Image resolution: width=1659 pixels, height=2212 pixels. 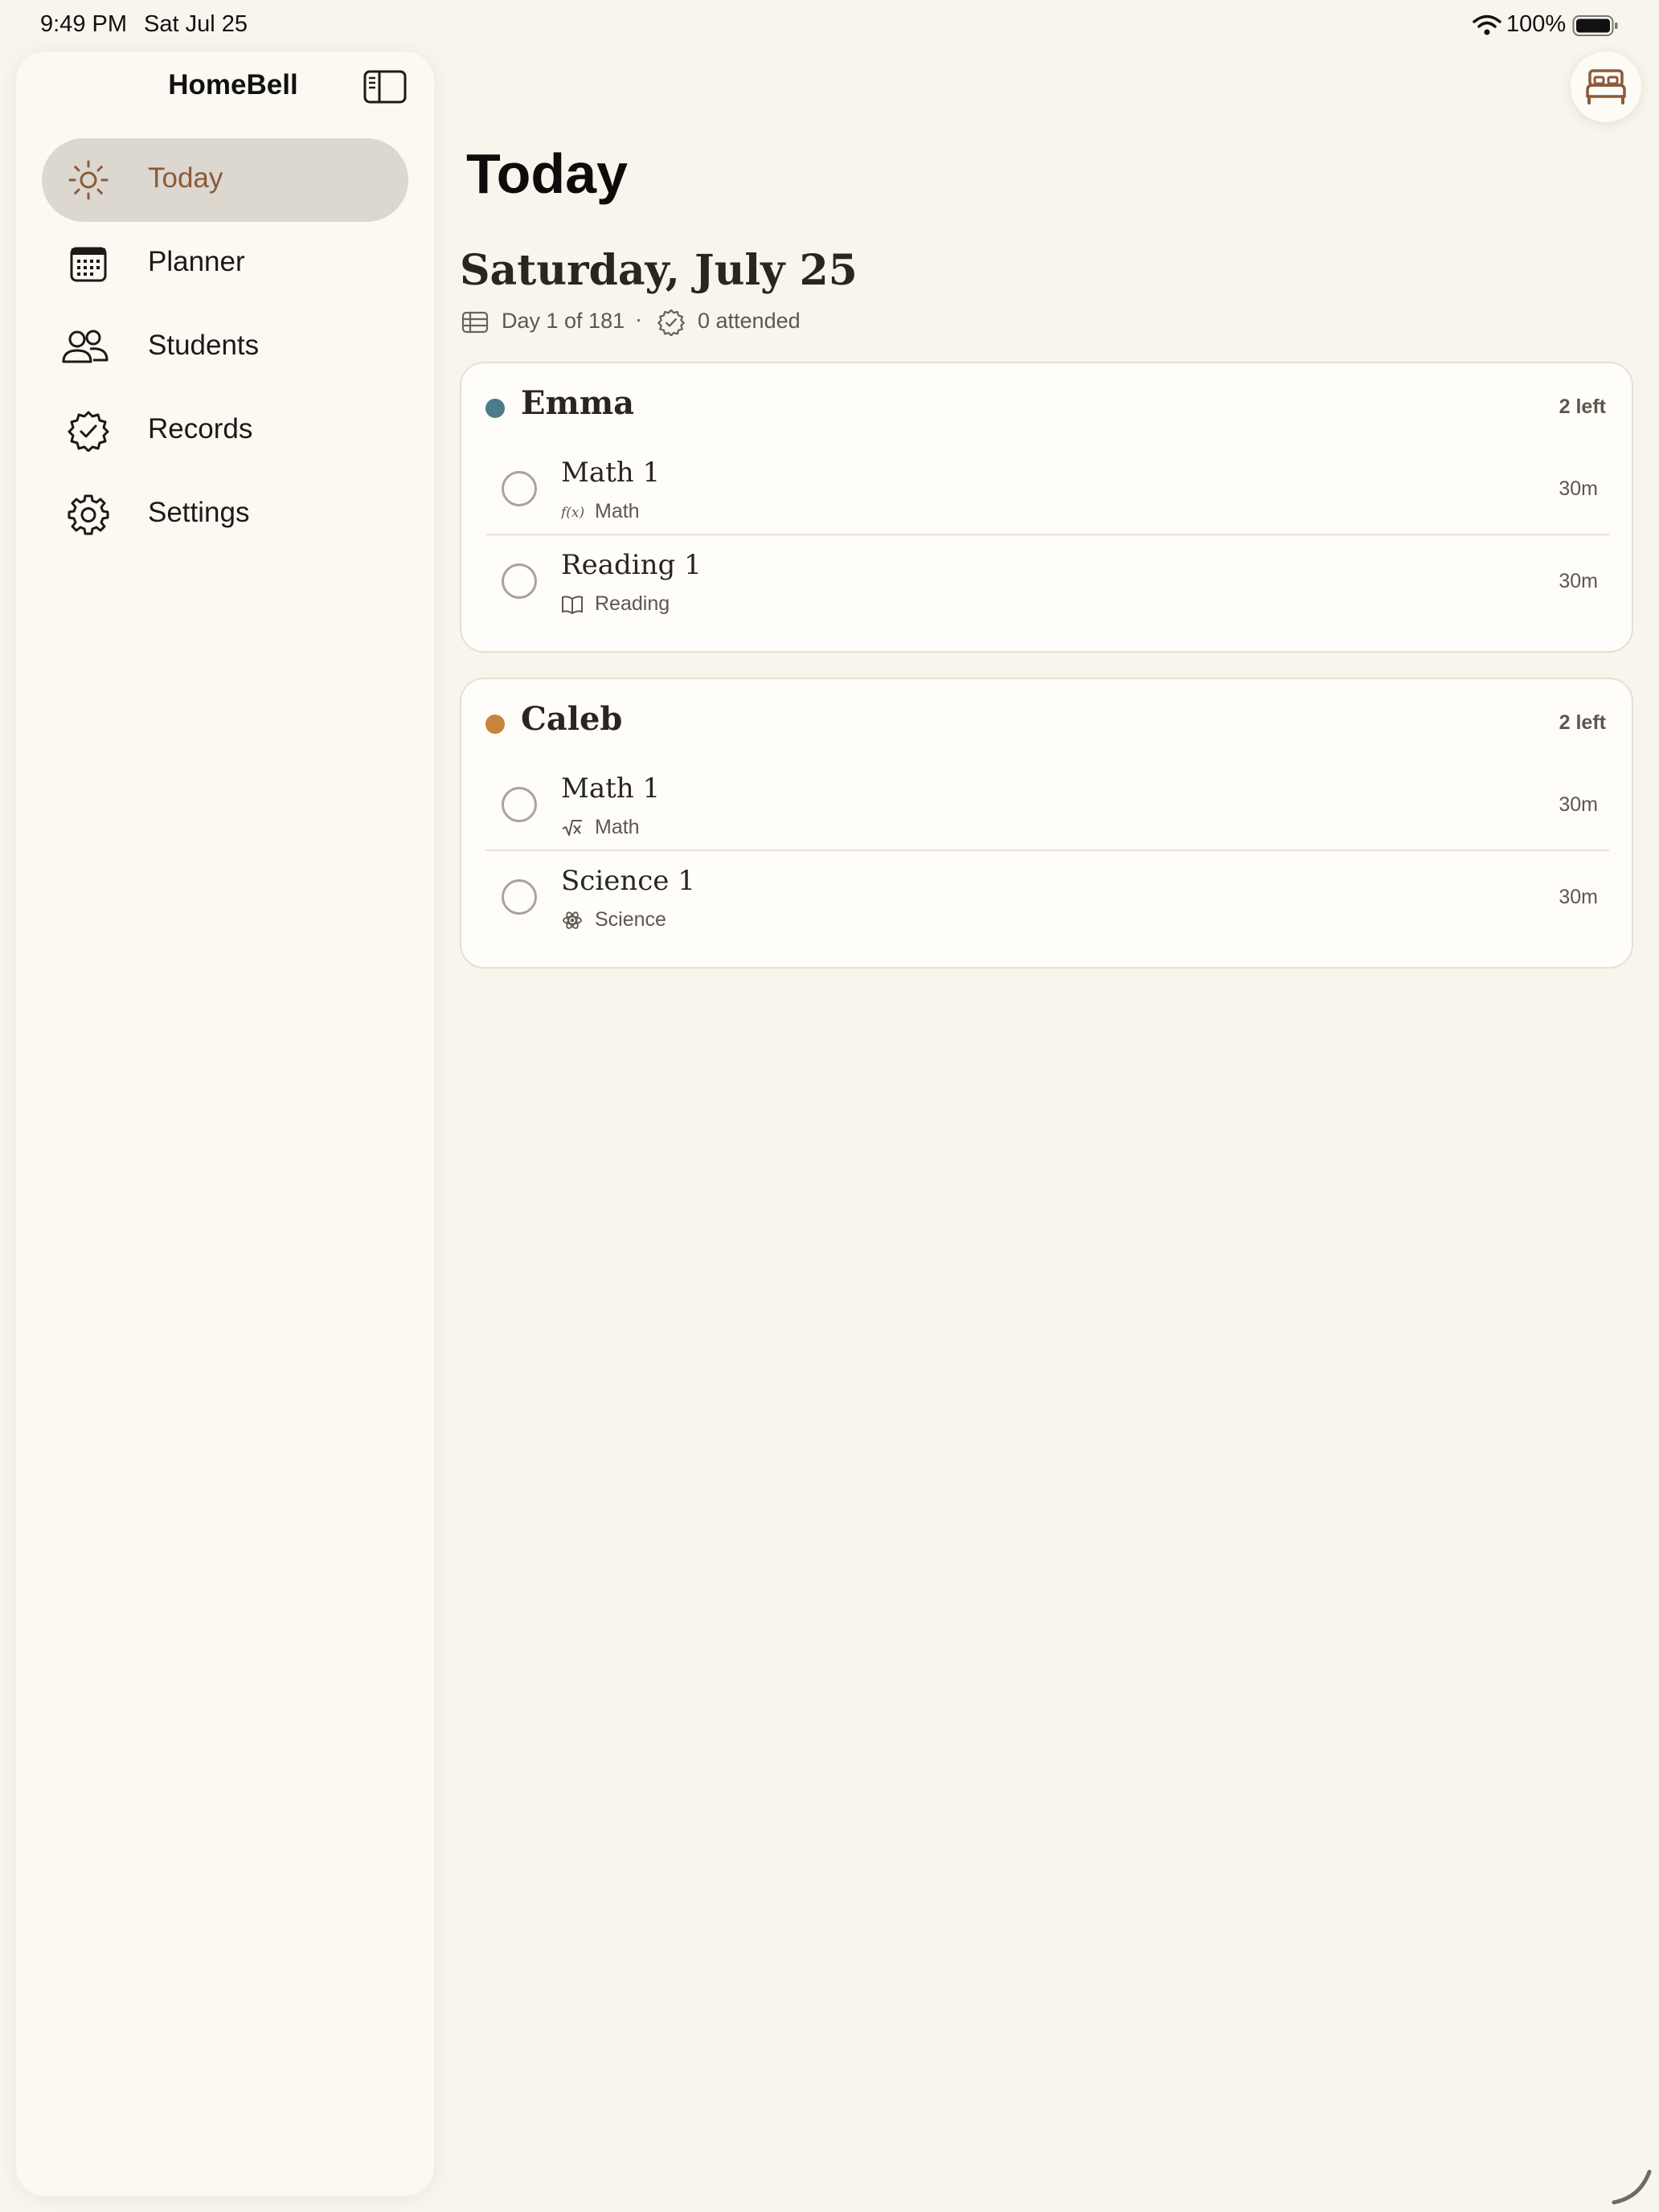 I want to click on book-icon, so click(x=572, y=605).